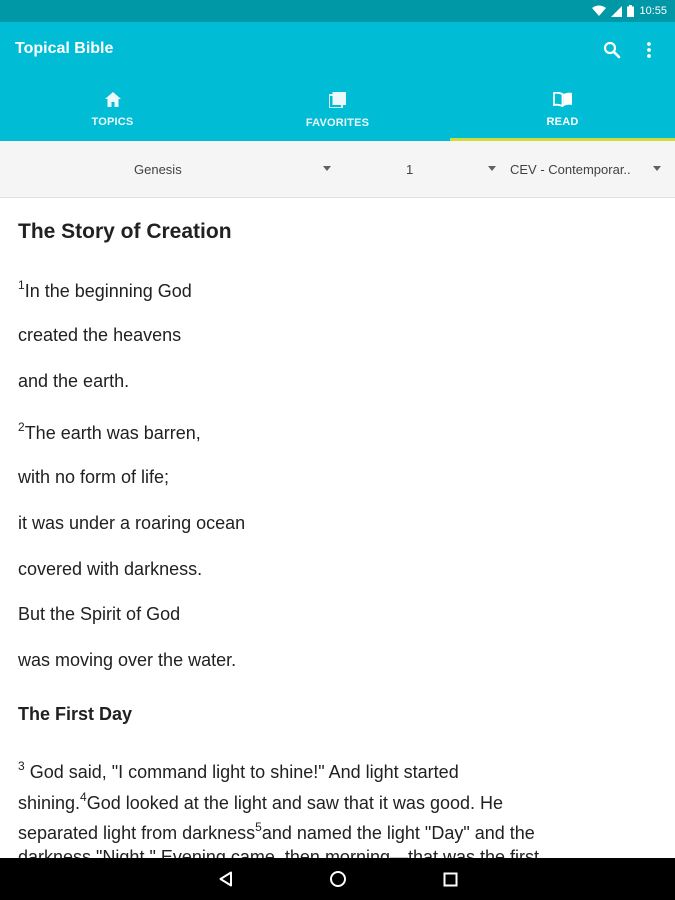 Image resolution: width=675 pixels, height=900 pixels. Describe the element at coordinates (137, 833) in the screenshot. I see `verse-text: separated light from darkness` at that location.